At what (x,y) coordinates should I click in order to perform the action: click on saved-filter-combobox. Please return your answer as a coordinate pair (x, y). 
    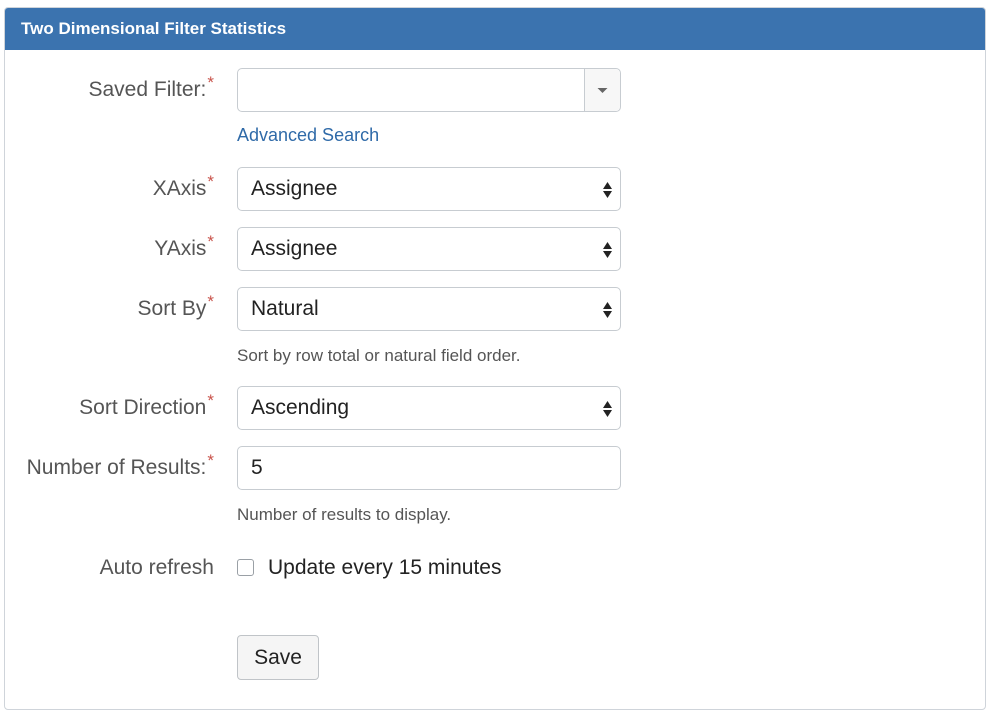
    Looking at the image, I should click on (429, 90).